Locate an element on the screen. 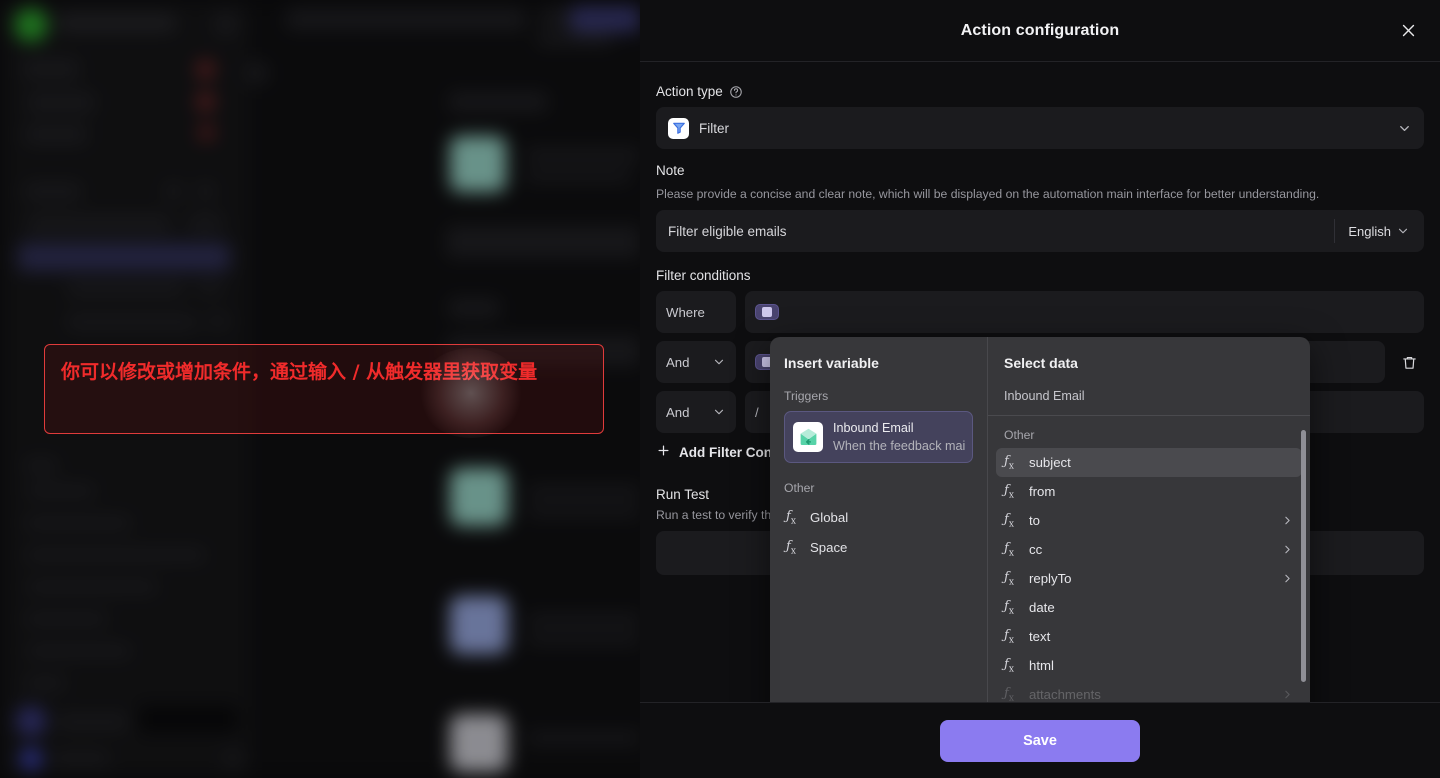 The image size is (1440, 778). inbound-email-icon is located at coordinates (808, 437).